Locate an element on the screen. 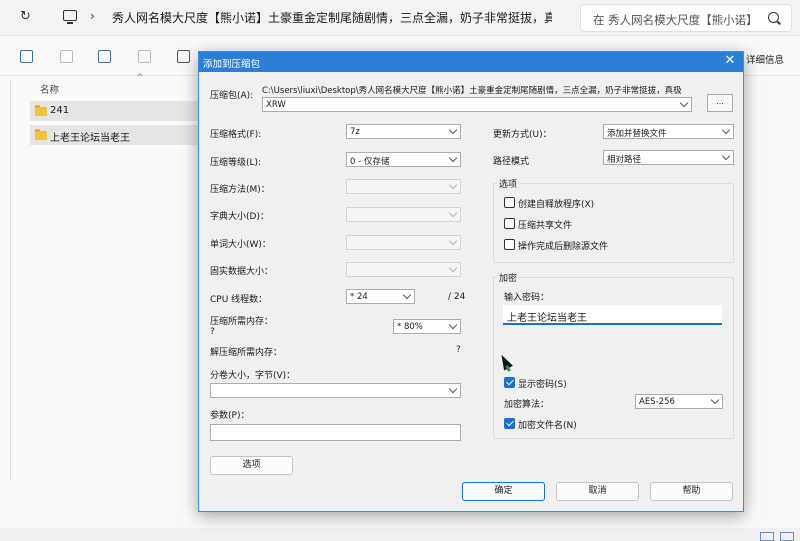 The image size is (800, 541). encrypt-method-value: AES-256 is located at coordinates (657, 402).